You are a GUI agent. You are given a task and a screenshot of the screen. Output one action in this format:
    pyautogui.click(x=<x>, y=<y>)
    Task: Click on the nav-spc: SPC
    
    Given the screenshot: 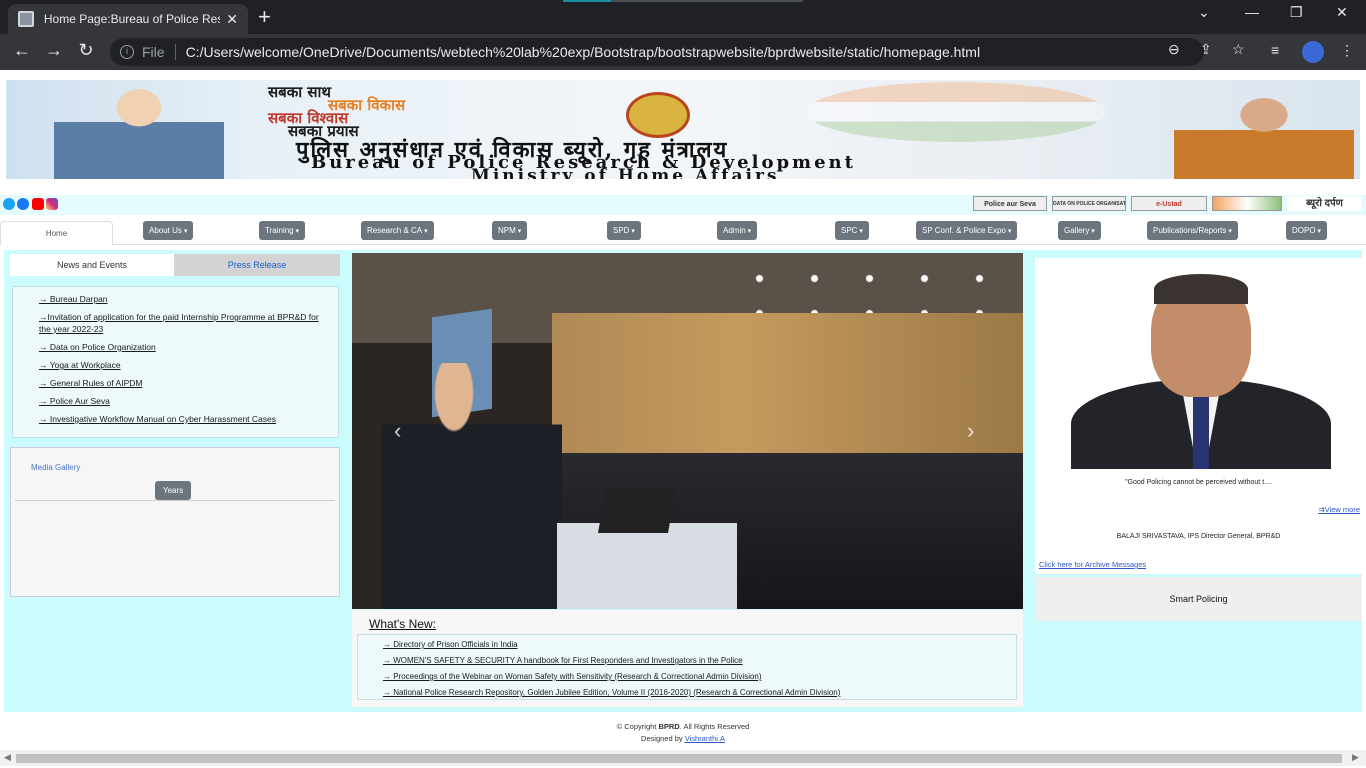 What is the action you would take?
    pyautogui.click(x=852, y=230)
    